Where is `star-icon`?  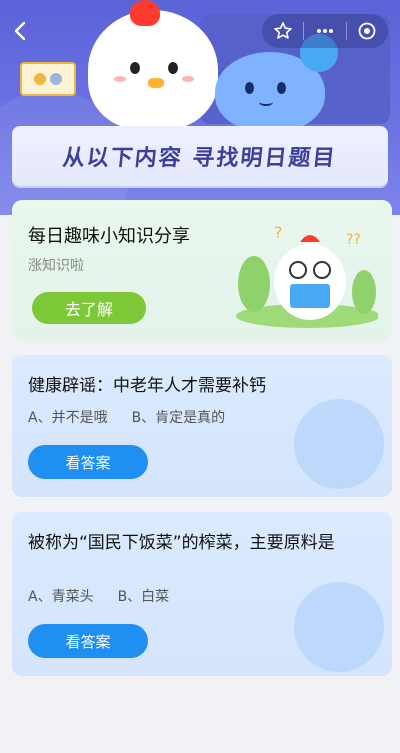
star-icon is located at coordinates (282, 31).